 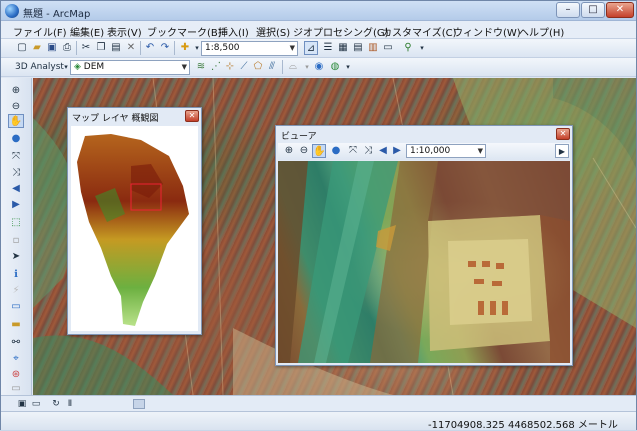 I want to click on contour-icon: ≋, so click(x=201, y=67).